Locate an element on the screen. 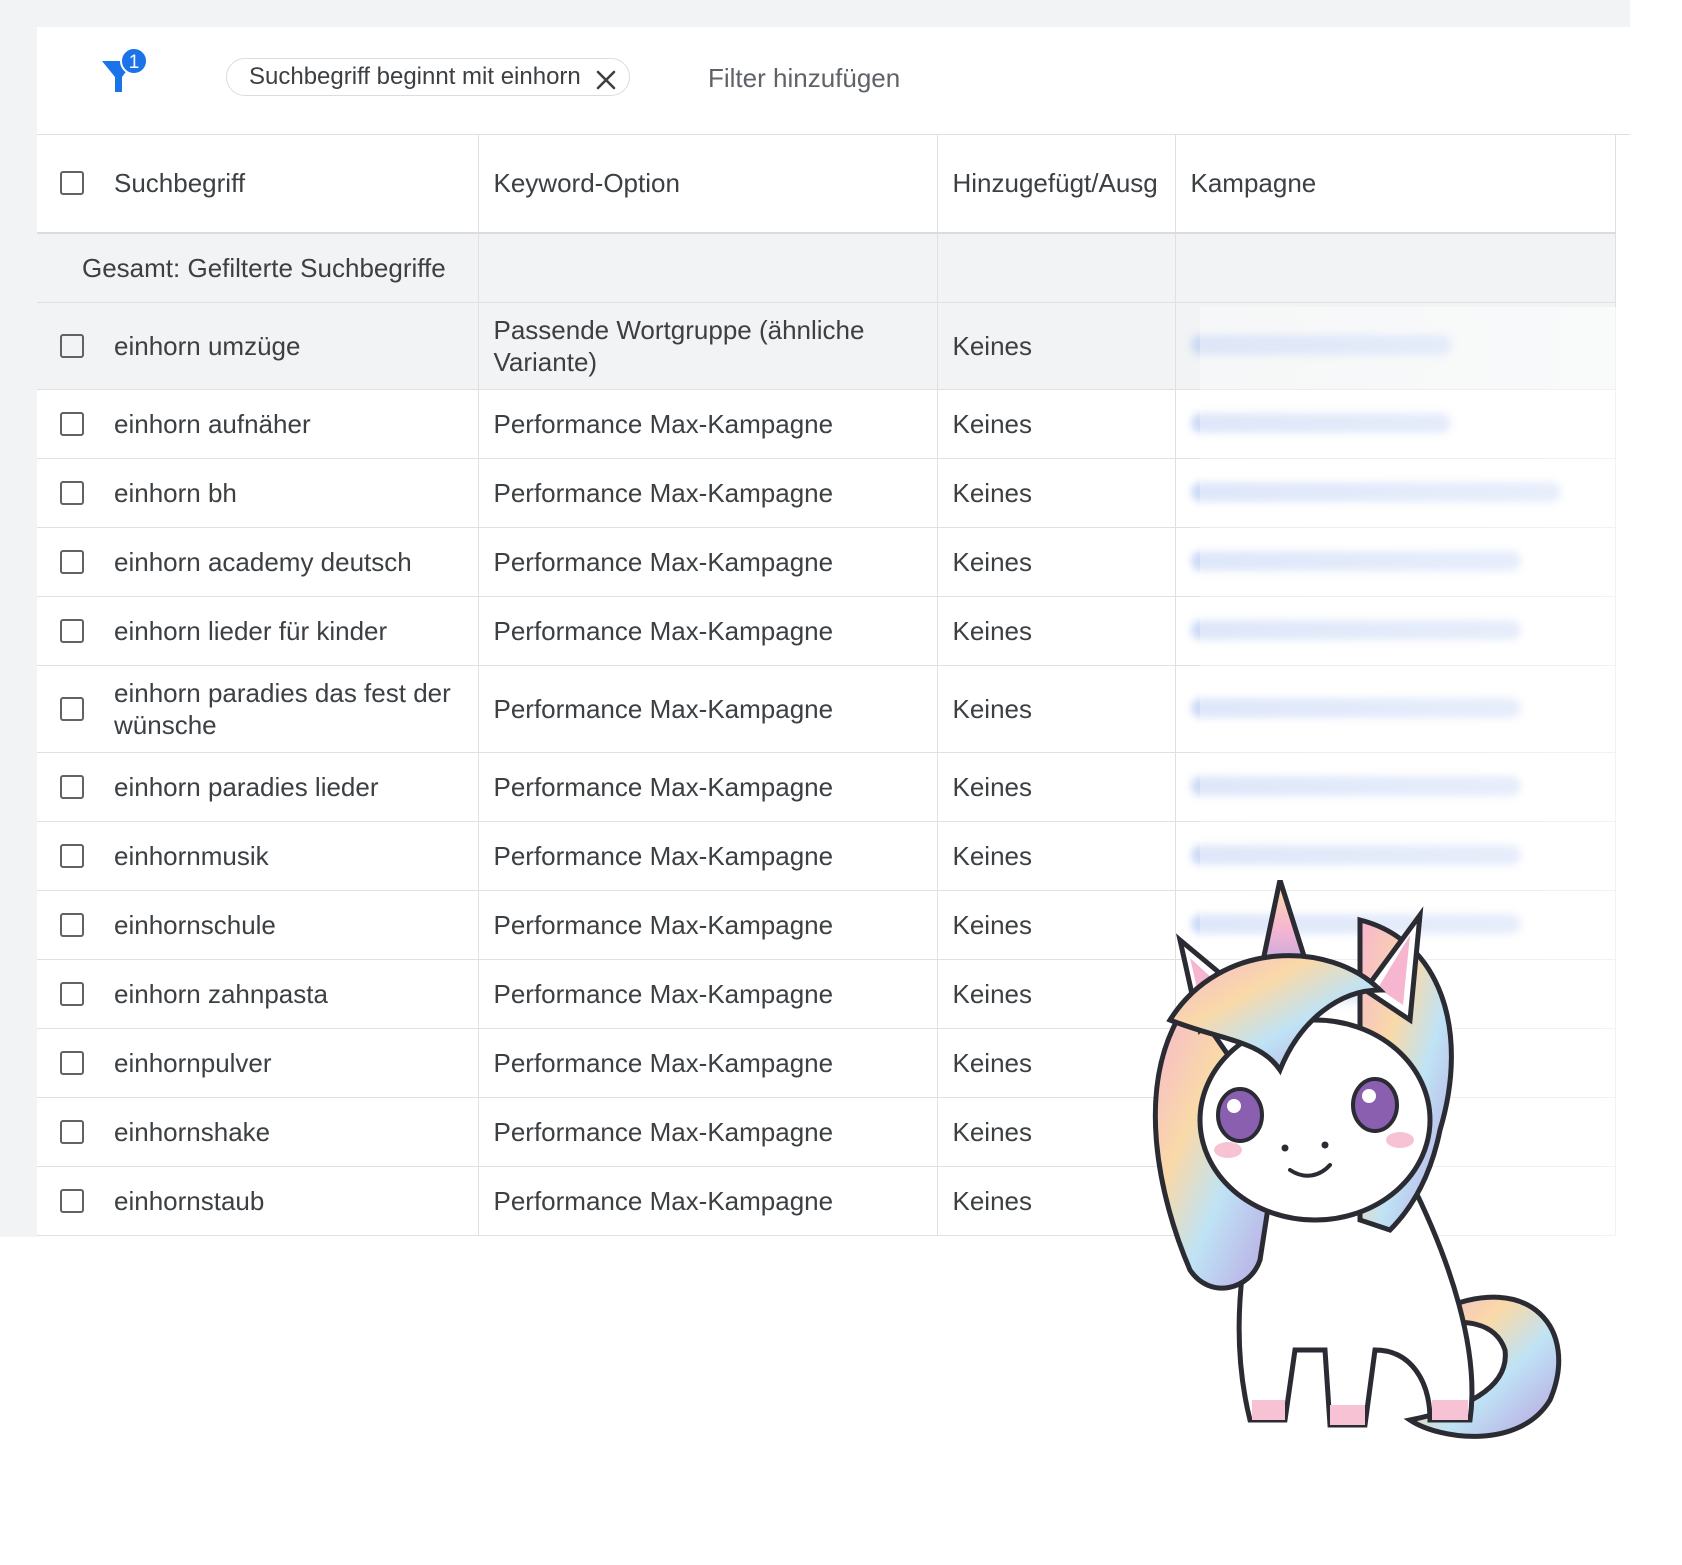 The image size is (1682, 1565). unicorn-illustration is located at coordinates (1357, 1159).